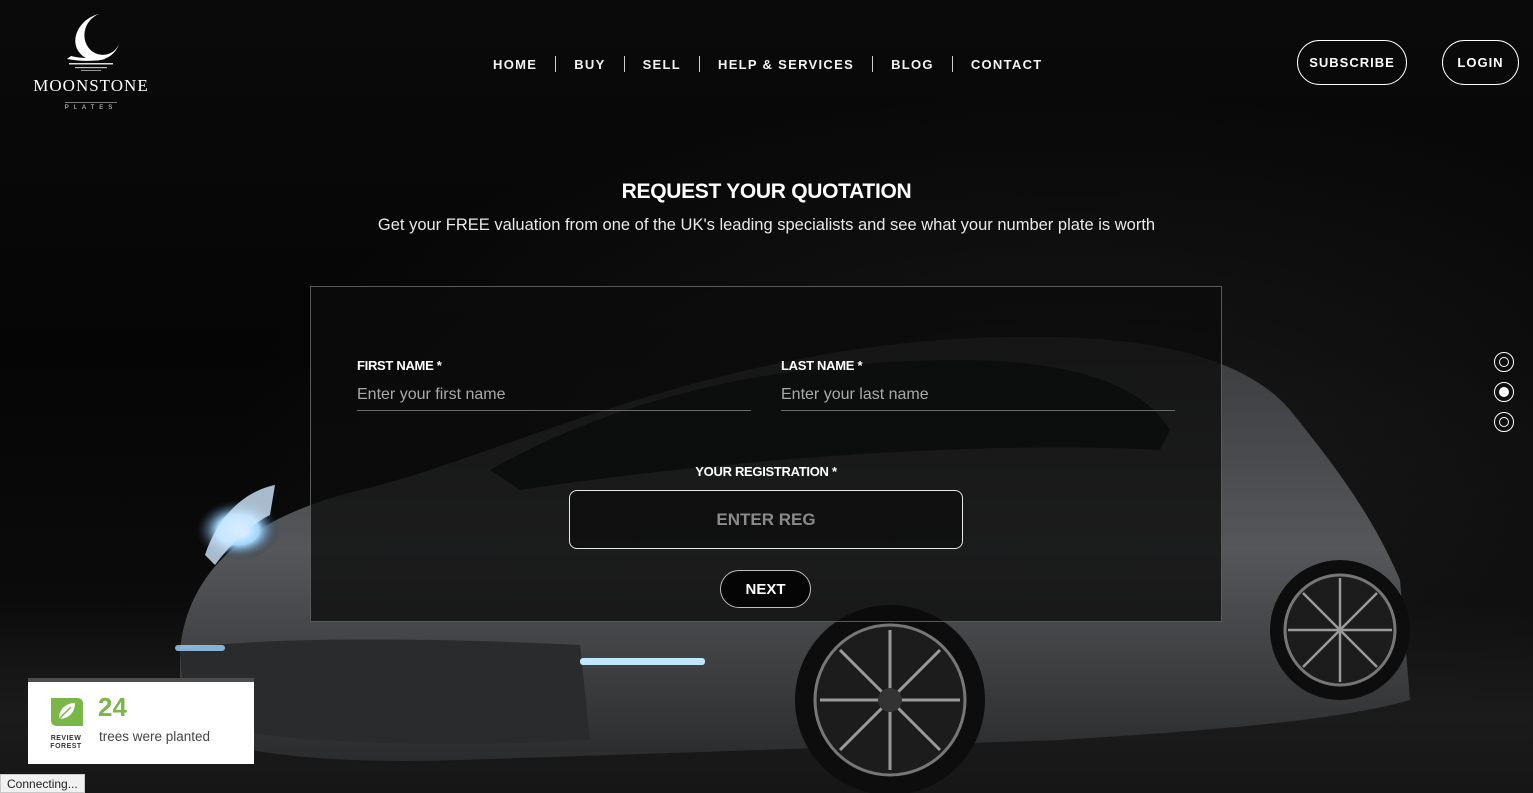  What do you see at coordinates (155, 736) in the screenshot?
I see `trees-caption: trees were planted` at bounding box center [155, 736].